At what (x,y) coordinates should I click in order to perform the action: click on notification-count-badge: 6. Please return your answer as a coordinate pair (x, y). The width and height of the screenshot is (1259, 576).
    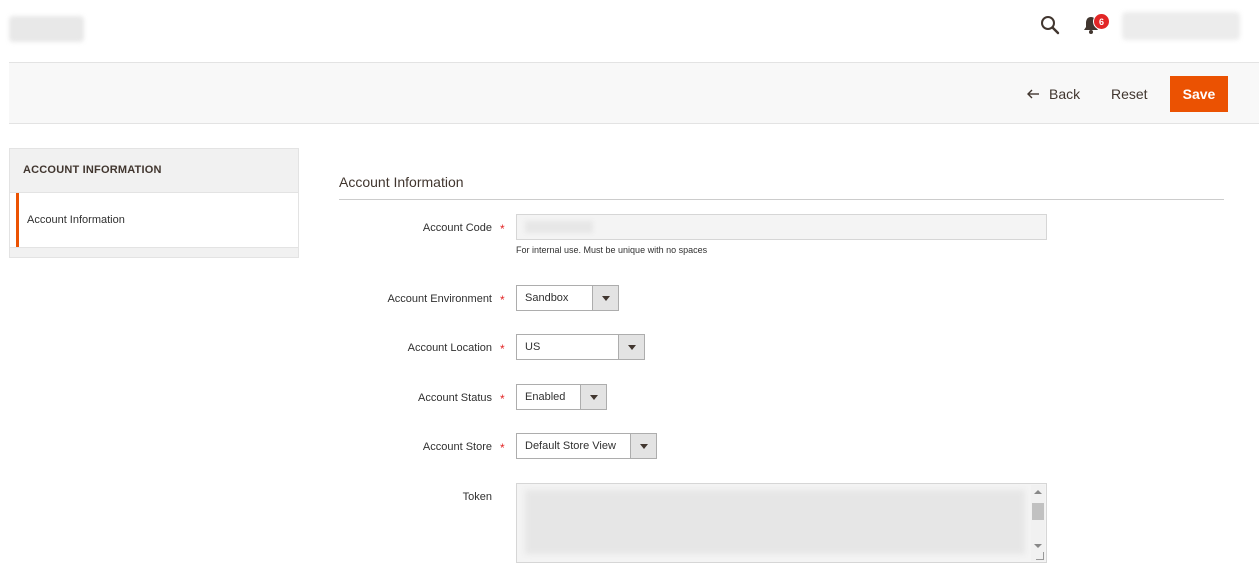
    Looking at the image, I should click on (1101, 21).